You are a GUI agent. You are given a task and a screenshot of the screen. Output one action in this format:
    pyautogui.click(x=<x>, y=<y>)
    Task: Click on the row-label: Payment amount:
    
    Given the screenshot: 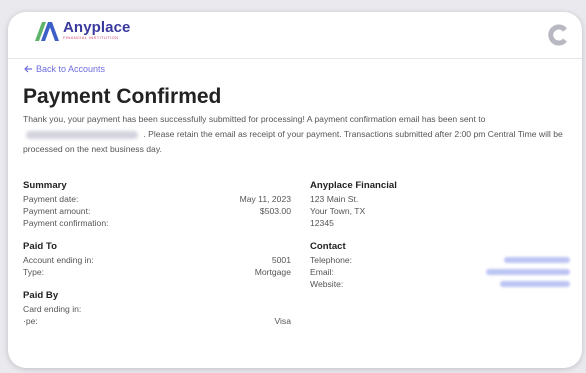 What is the action you would take?
    pyautogui.click(x=57, y=211)
    